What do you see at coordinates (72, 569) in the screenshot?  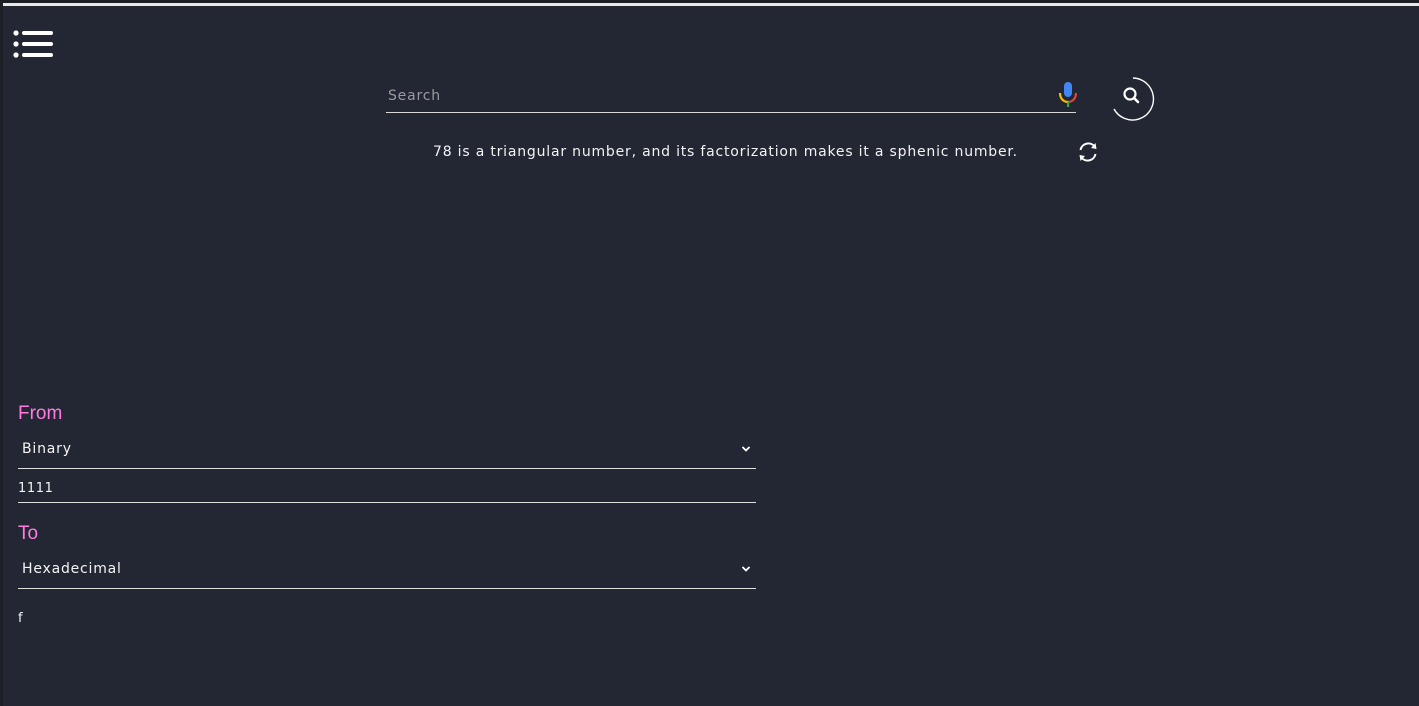 I see `to-base-selected: Hexadecimal` at bounding box center [72, 569].